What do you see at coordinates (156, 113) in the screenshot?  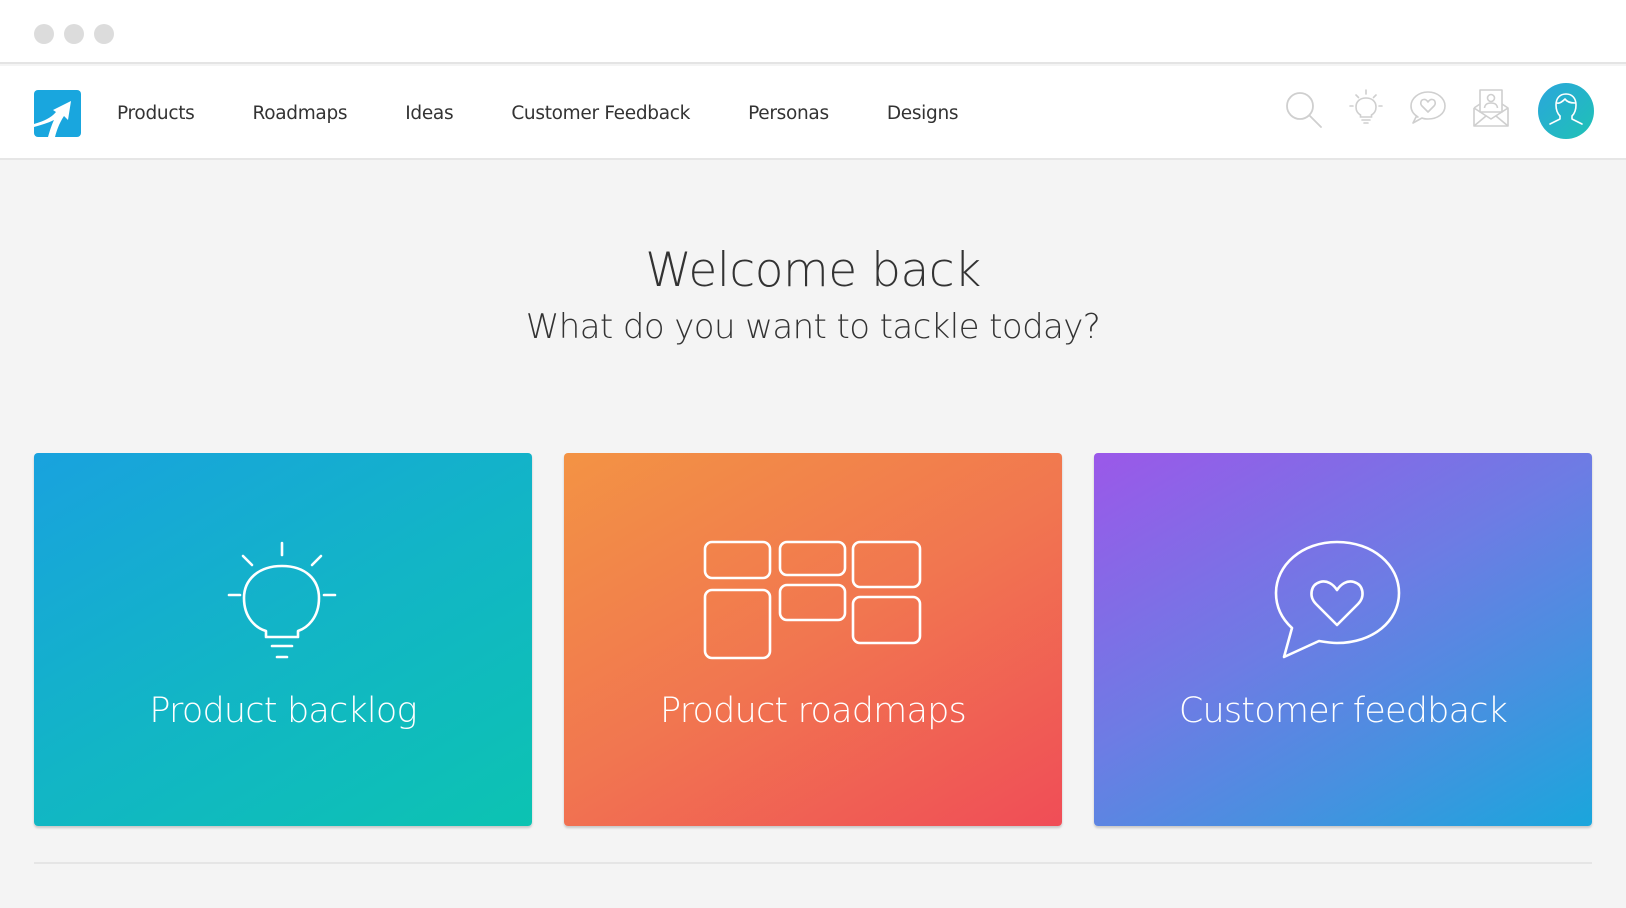 I see `nav-item-products: Products` at bounding box center [156, 113].